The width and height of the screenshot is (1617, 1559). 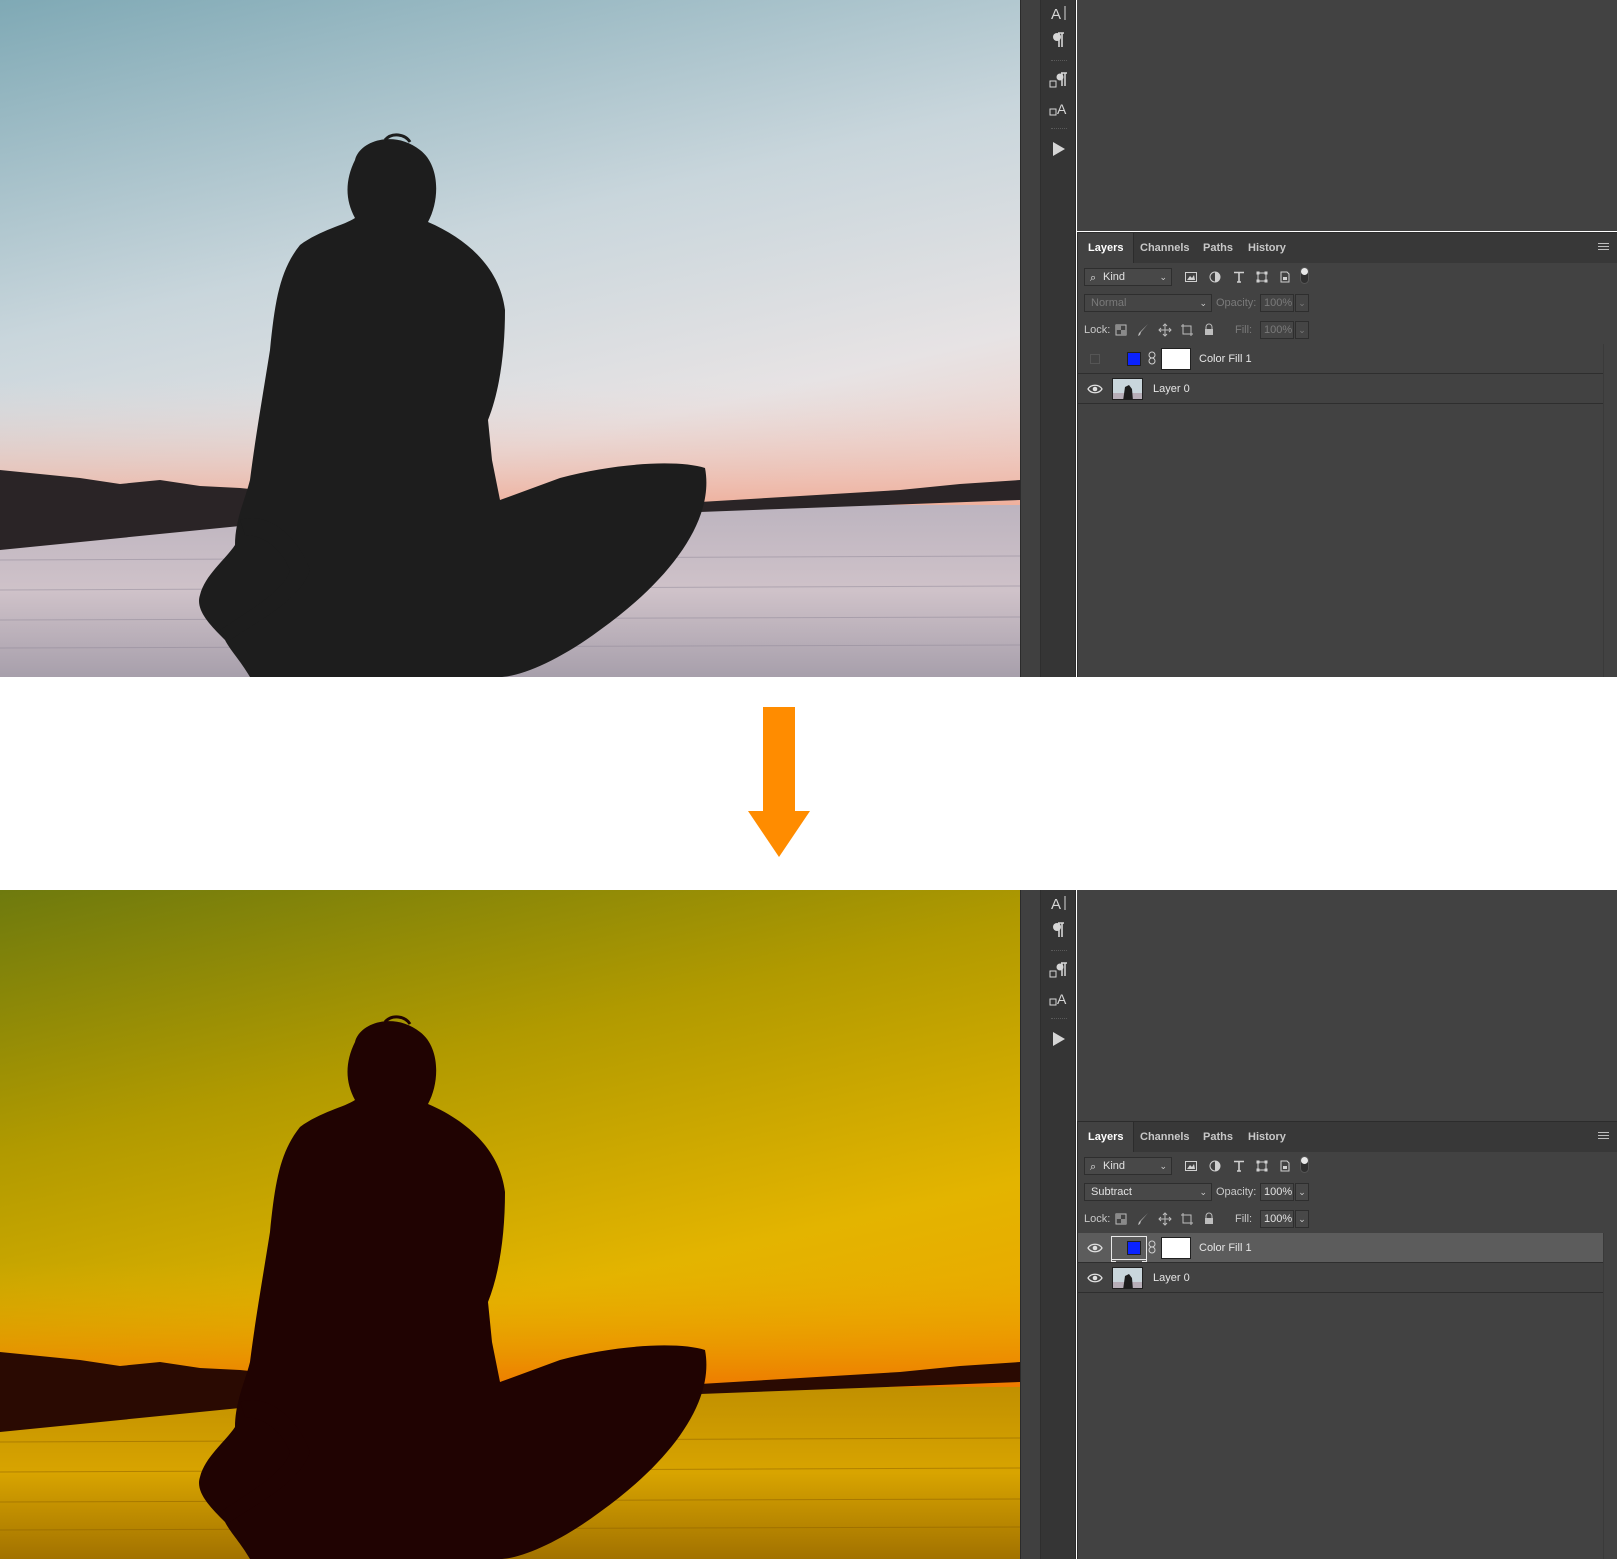 I want to click on kind-filter-value: Kind, so click(x=1114, y=1166).